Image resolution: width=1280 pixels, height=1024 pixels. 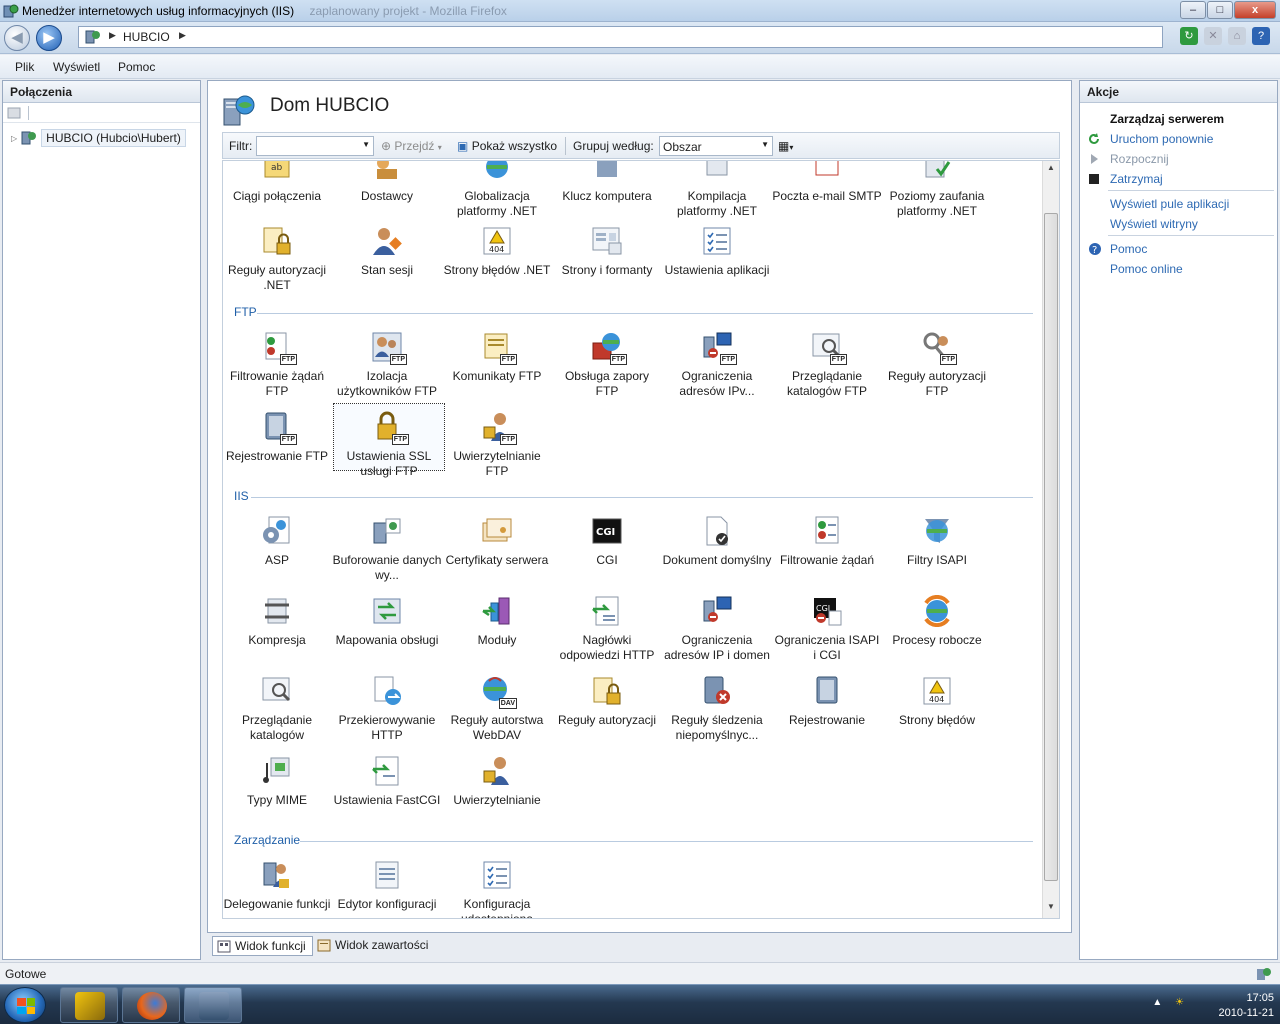 What do you see at coordinates (1051, 170) in the screenshot?
I see `scroll-up-icon: ▲` at bounding box center [1051, 170].